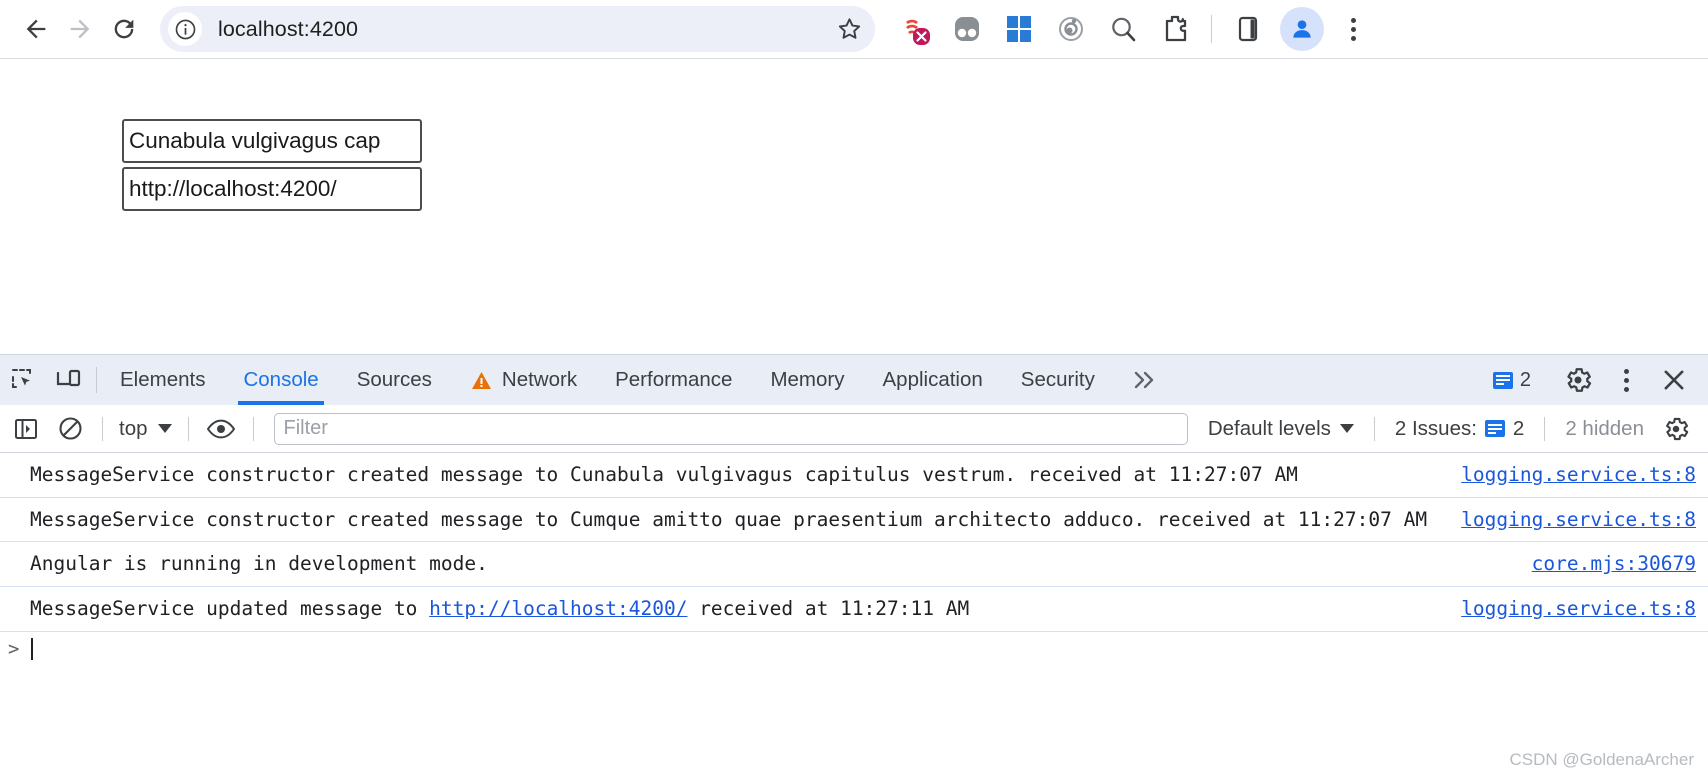  Describe the element at coordinates (1614, 564) in the screenshot. I see `console-message-source-link: core.mjs:30679` at that location.